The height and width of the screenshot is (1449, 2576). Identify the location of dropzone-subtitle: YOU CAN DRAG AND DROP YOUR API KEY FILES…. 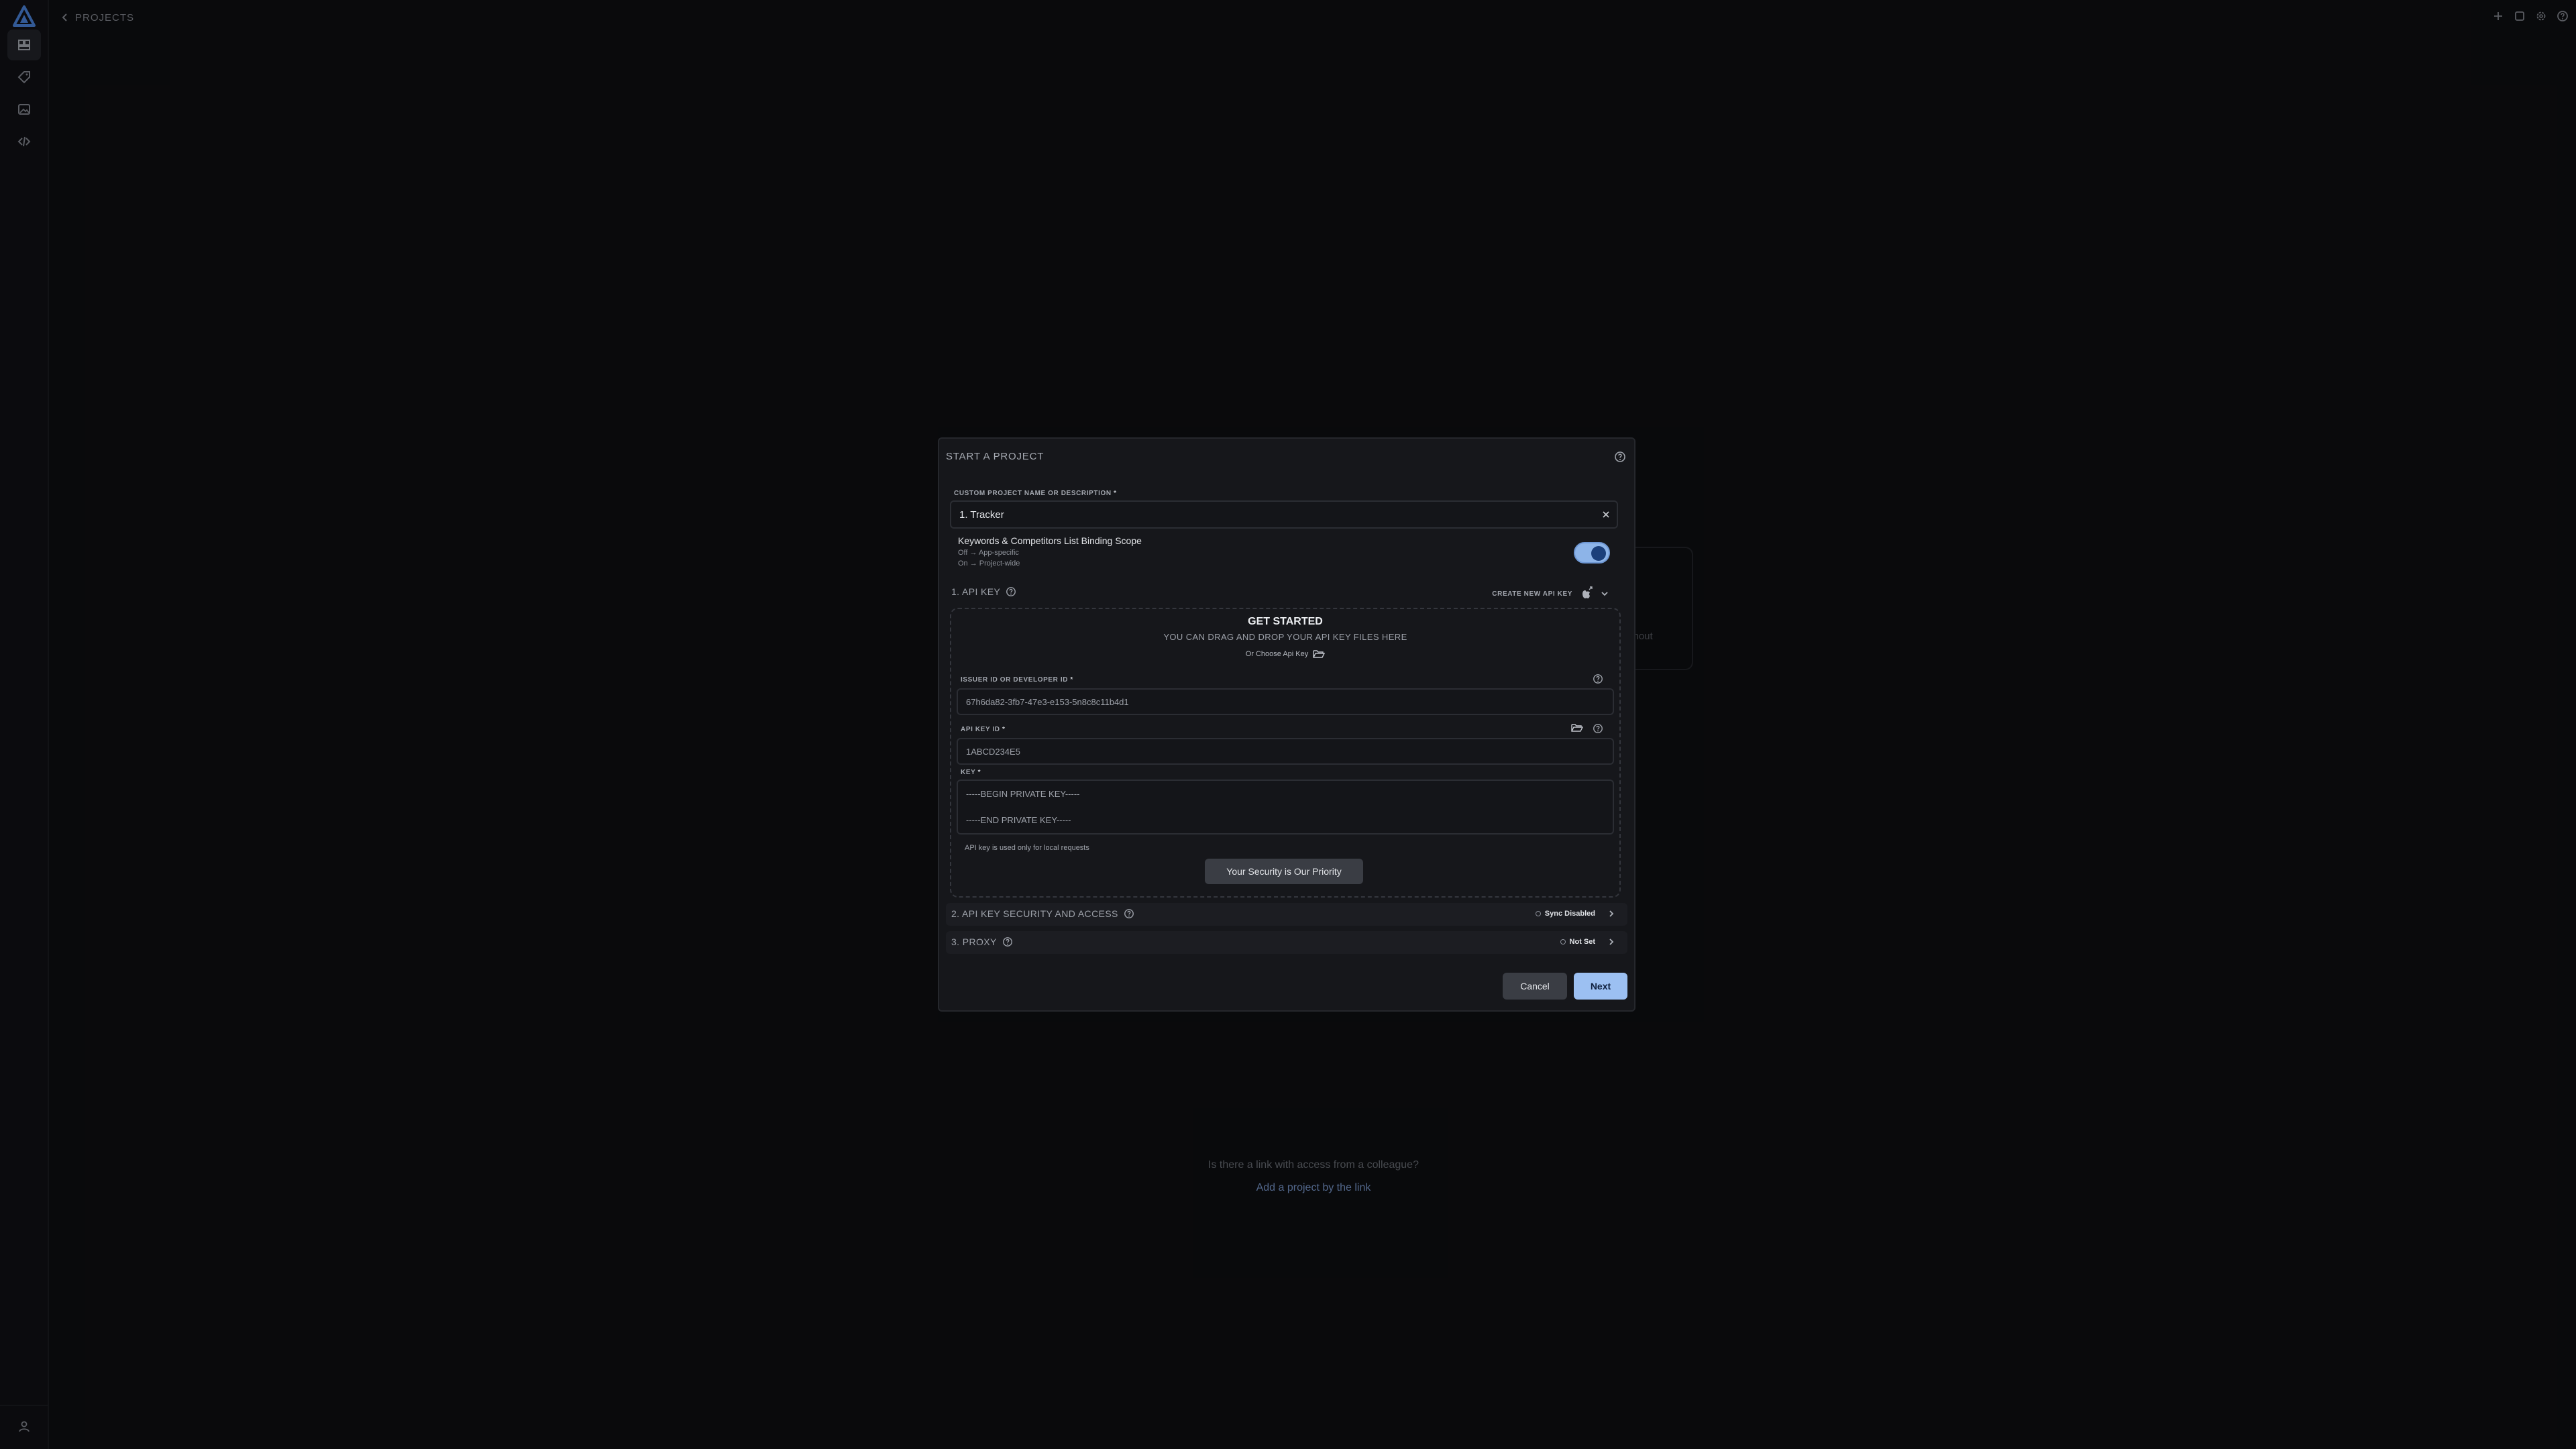
(1285, 637).